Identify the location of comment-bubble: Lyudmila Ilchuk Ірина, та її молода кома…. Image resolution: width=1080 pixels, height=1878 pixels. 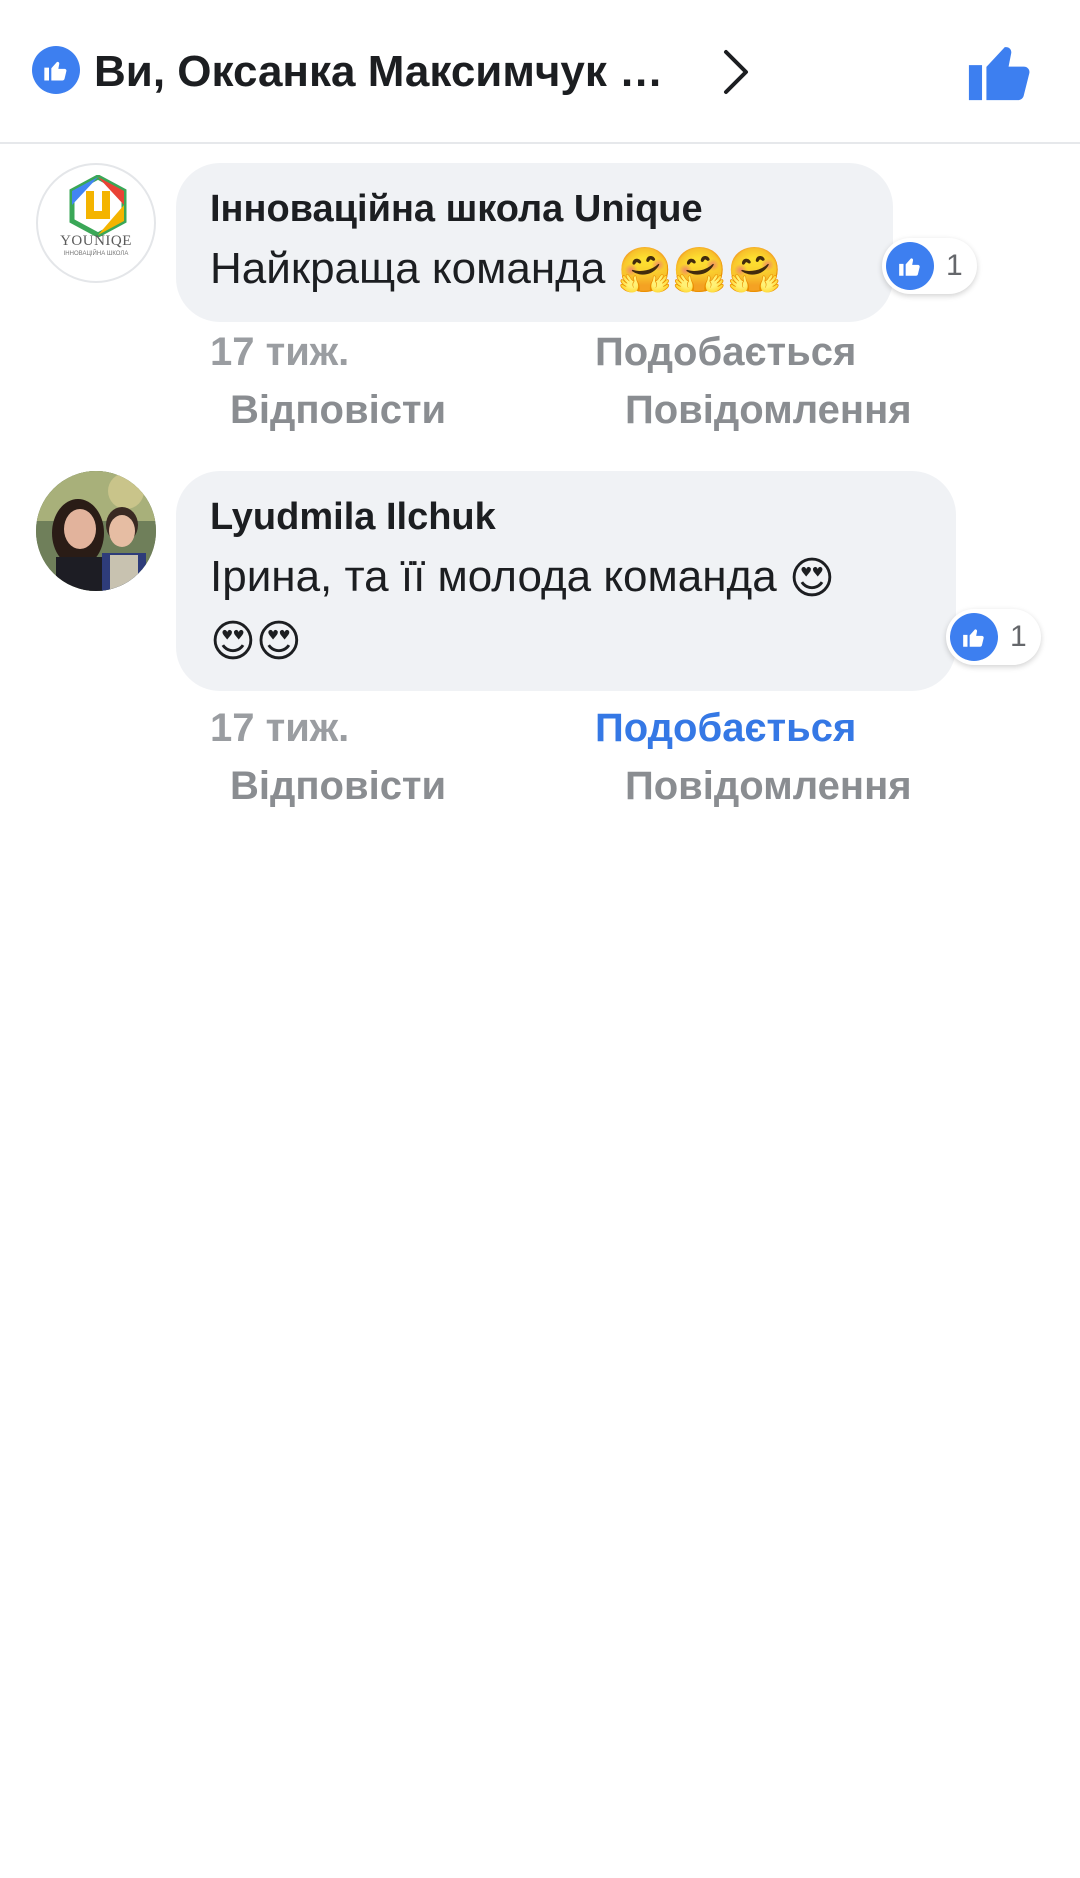
(566, 581).